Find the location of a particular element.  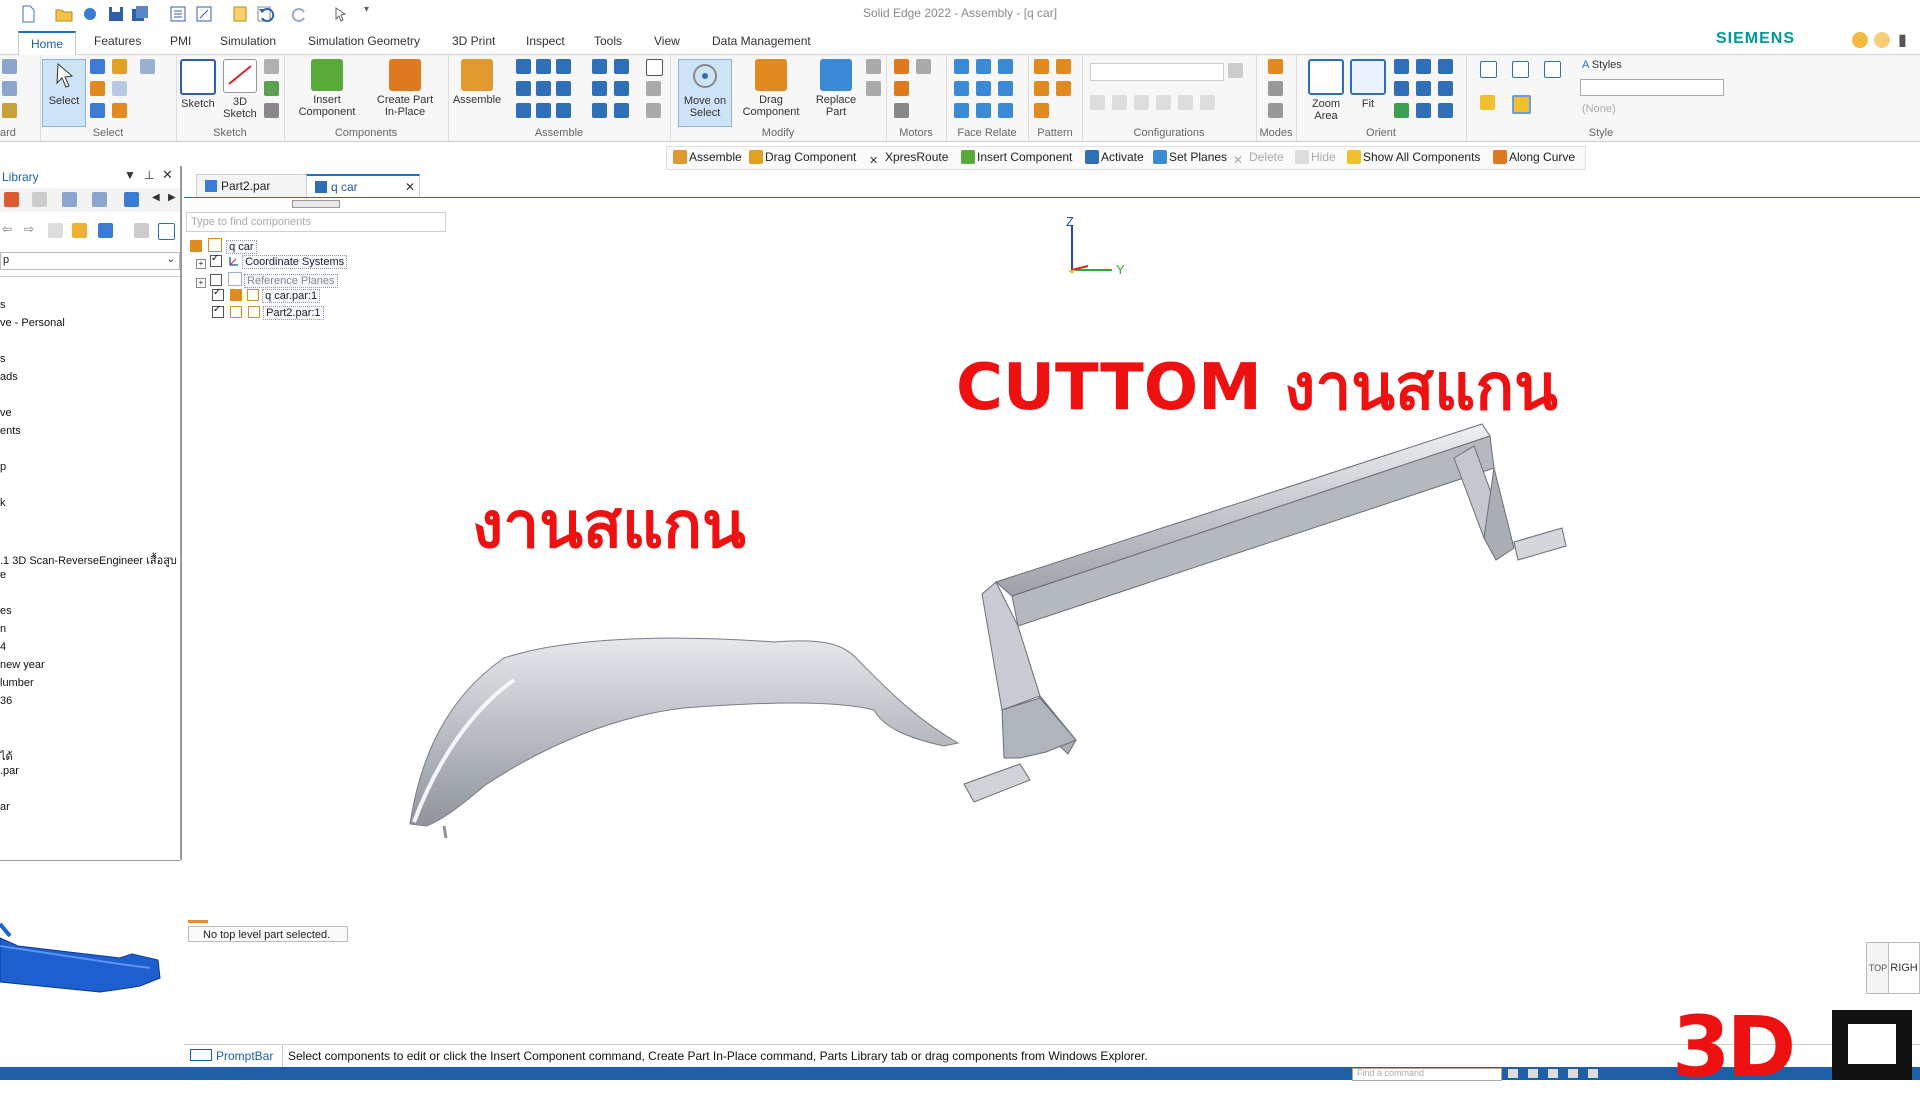

cmd-show-all-components: Show All Components is located at coordinates (1413, 157).